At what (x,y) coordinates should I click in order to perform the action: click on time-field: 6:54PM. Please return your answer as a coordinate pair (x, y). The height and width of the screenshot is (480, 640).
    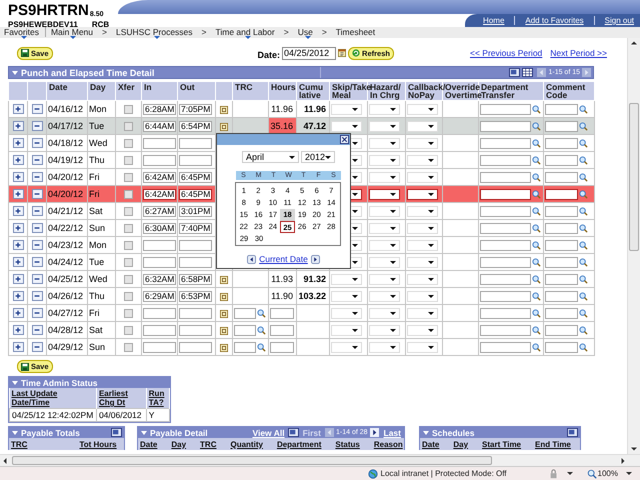
    Looking at the image, I should click on (195, 126).